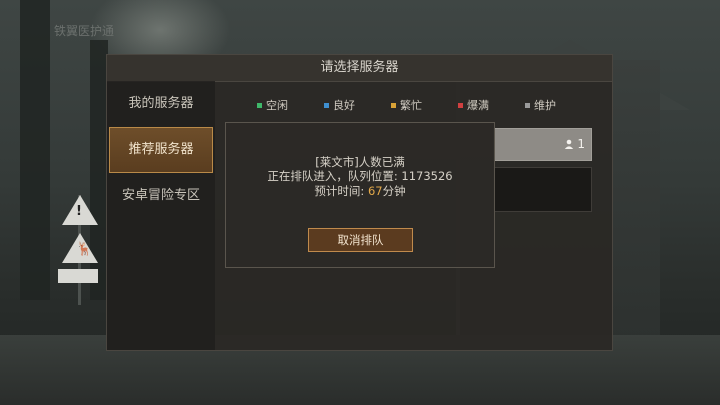  I want to click on sidebar-item-my-servers: 我的服务器, so click(161, 104).